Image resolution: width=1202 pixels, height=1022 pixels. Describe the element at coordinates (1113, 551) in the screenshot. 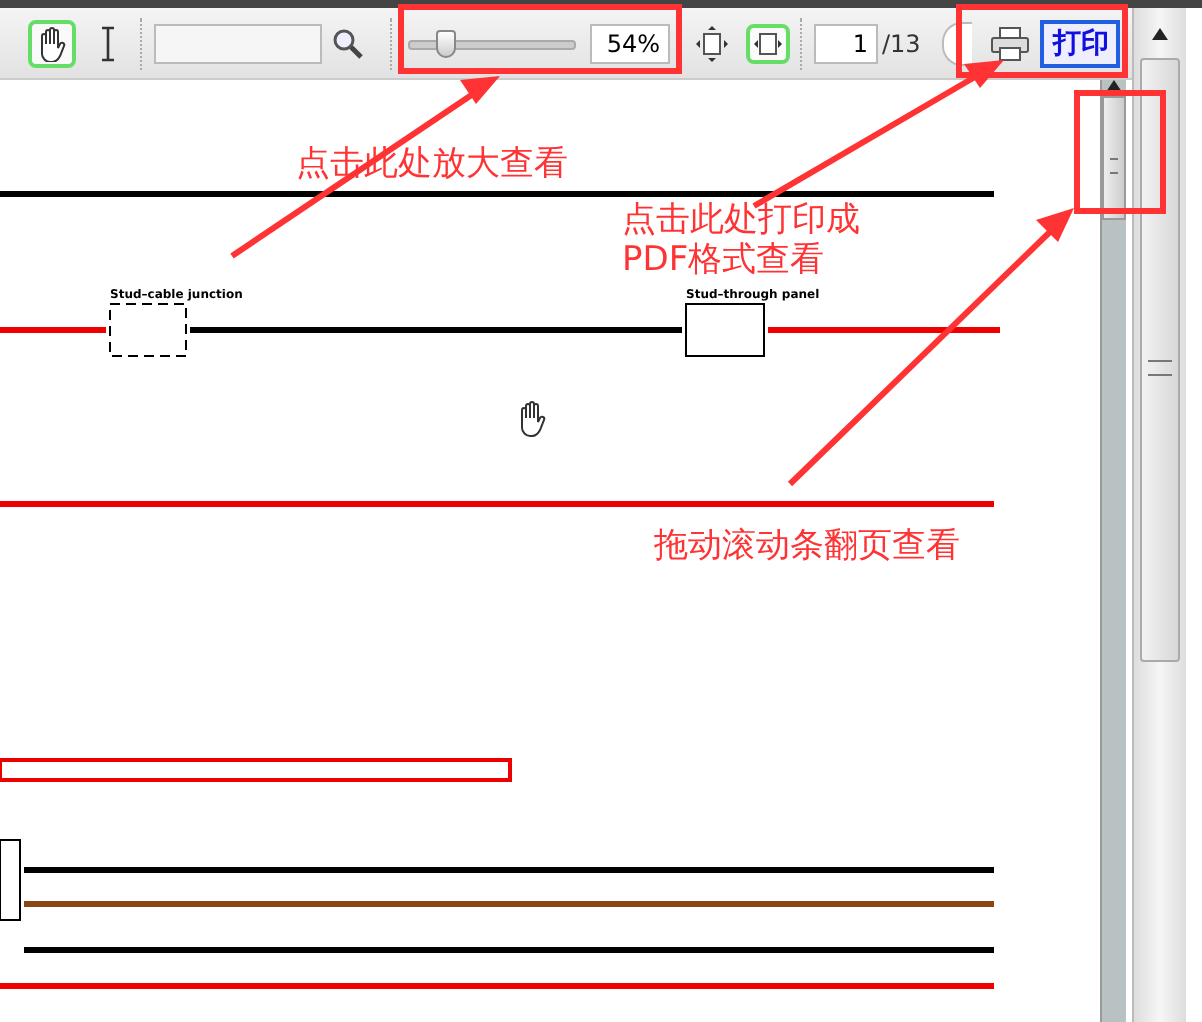

I see `scrollbar` at that location.